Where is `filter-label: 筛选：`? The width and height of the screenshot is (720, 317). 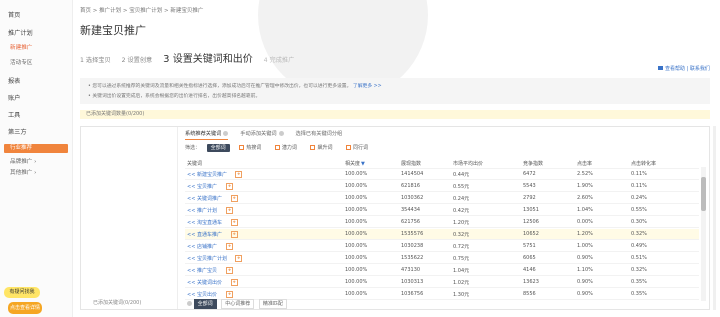
filter-label: 筛选： is located at coordinates (193, 148).